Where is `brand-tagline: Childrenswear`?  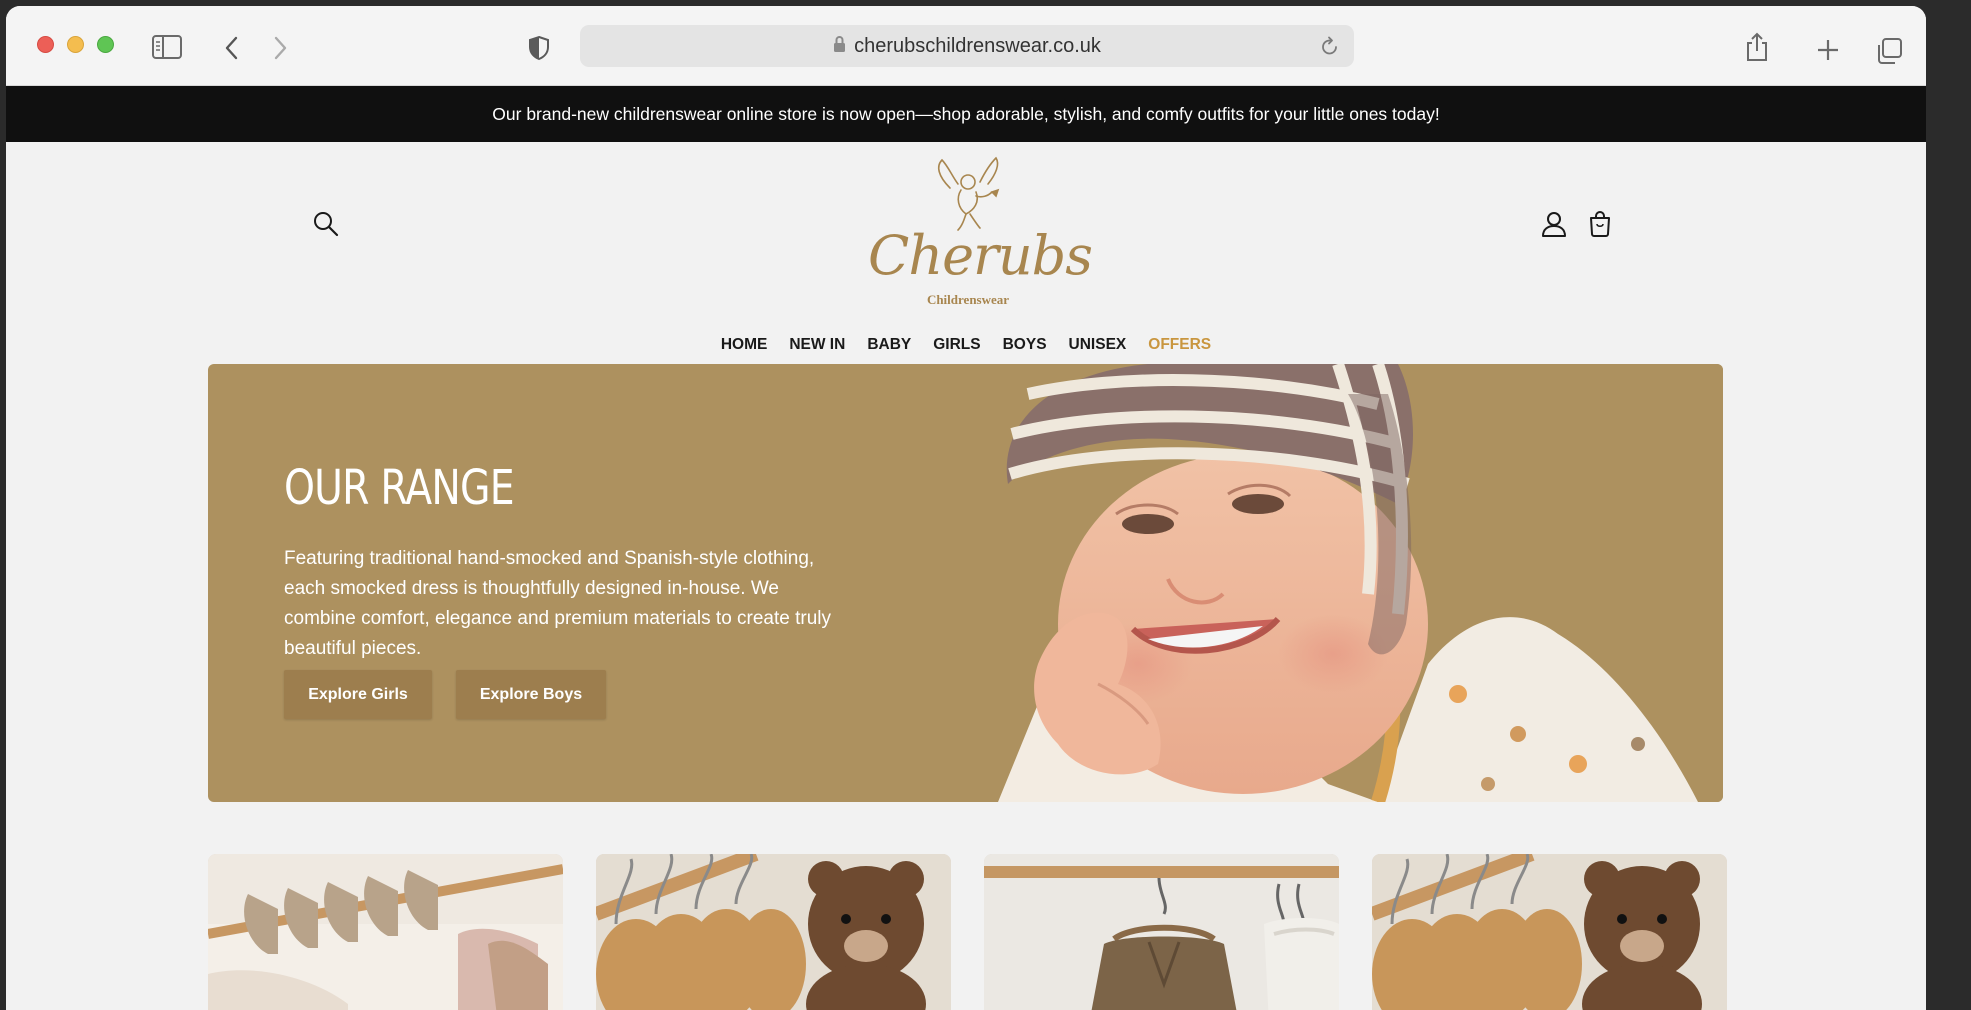 brand-tagline: Childrenswear is located at coordinates (968, 299).